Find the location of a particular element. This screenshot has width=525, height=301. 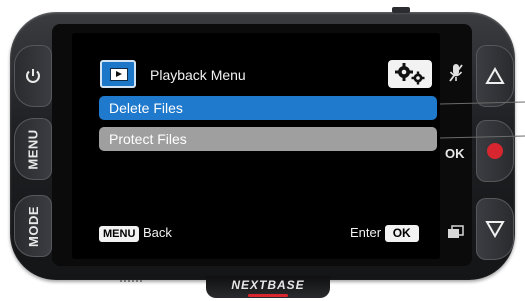

menu-button-label: MENU is located at coordinates (33, 149).